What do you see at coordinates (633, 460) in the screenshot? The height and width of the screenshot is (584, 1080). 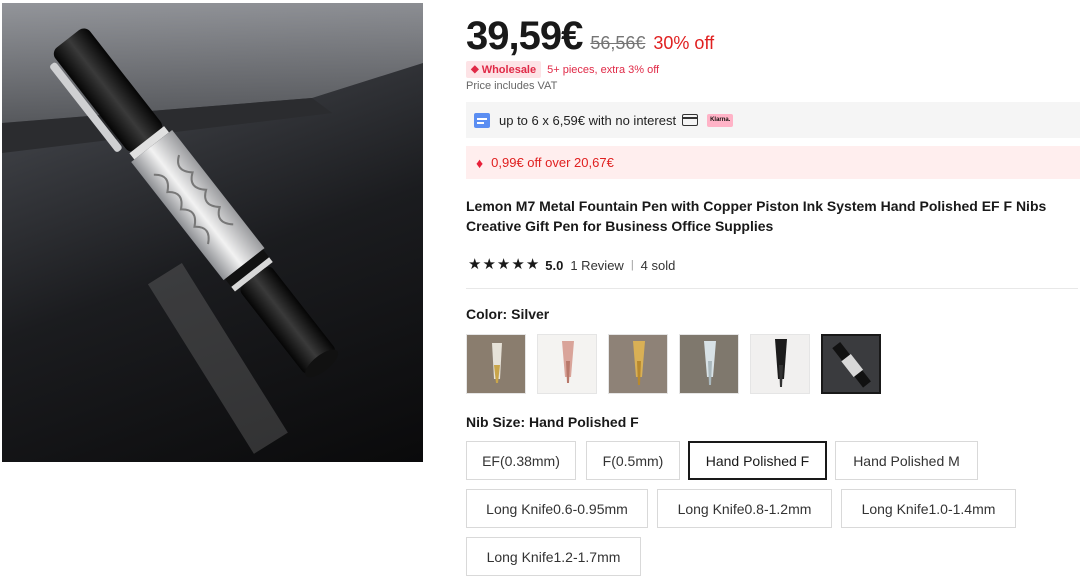 I see `nib-option-f: F(0.5mm)` at bounding box center [633, 460].